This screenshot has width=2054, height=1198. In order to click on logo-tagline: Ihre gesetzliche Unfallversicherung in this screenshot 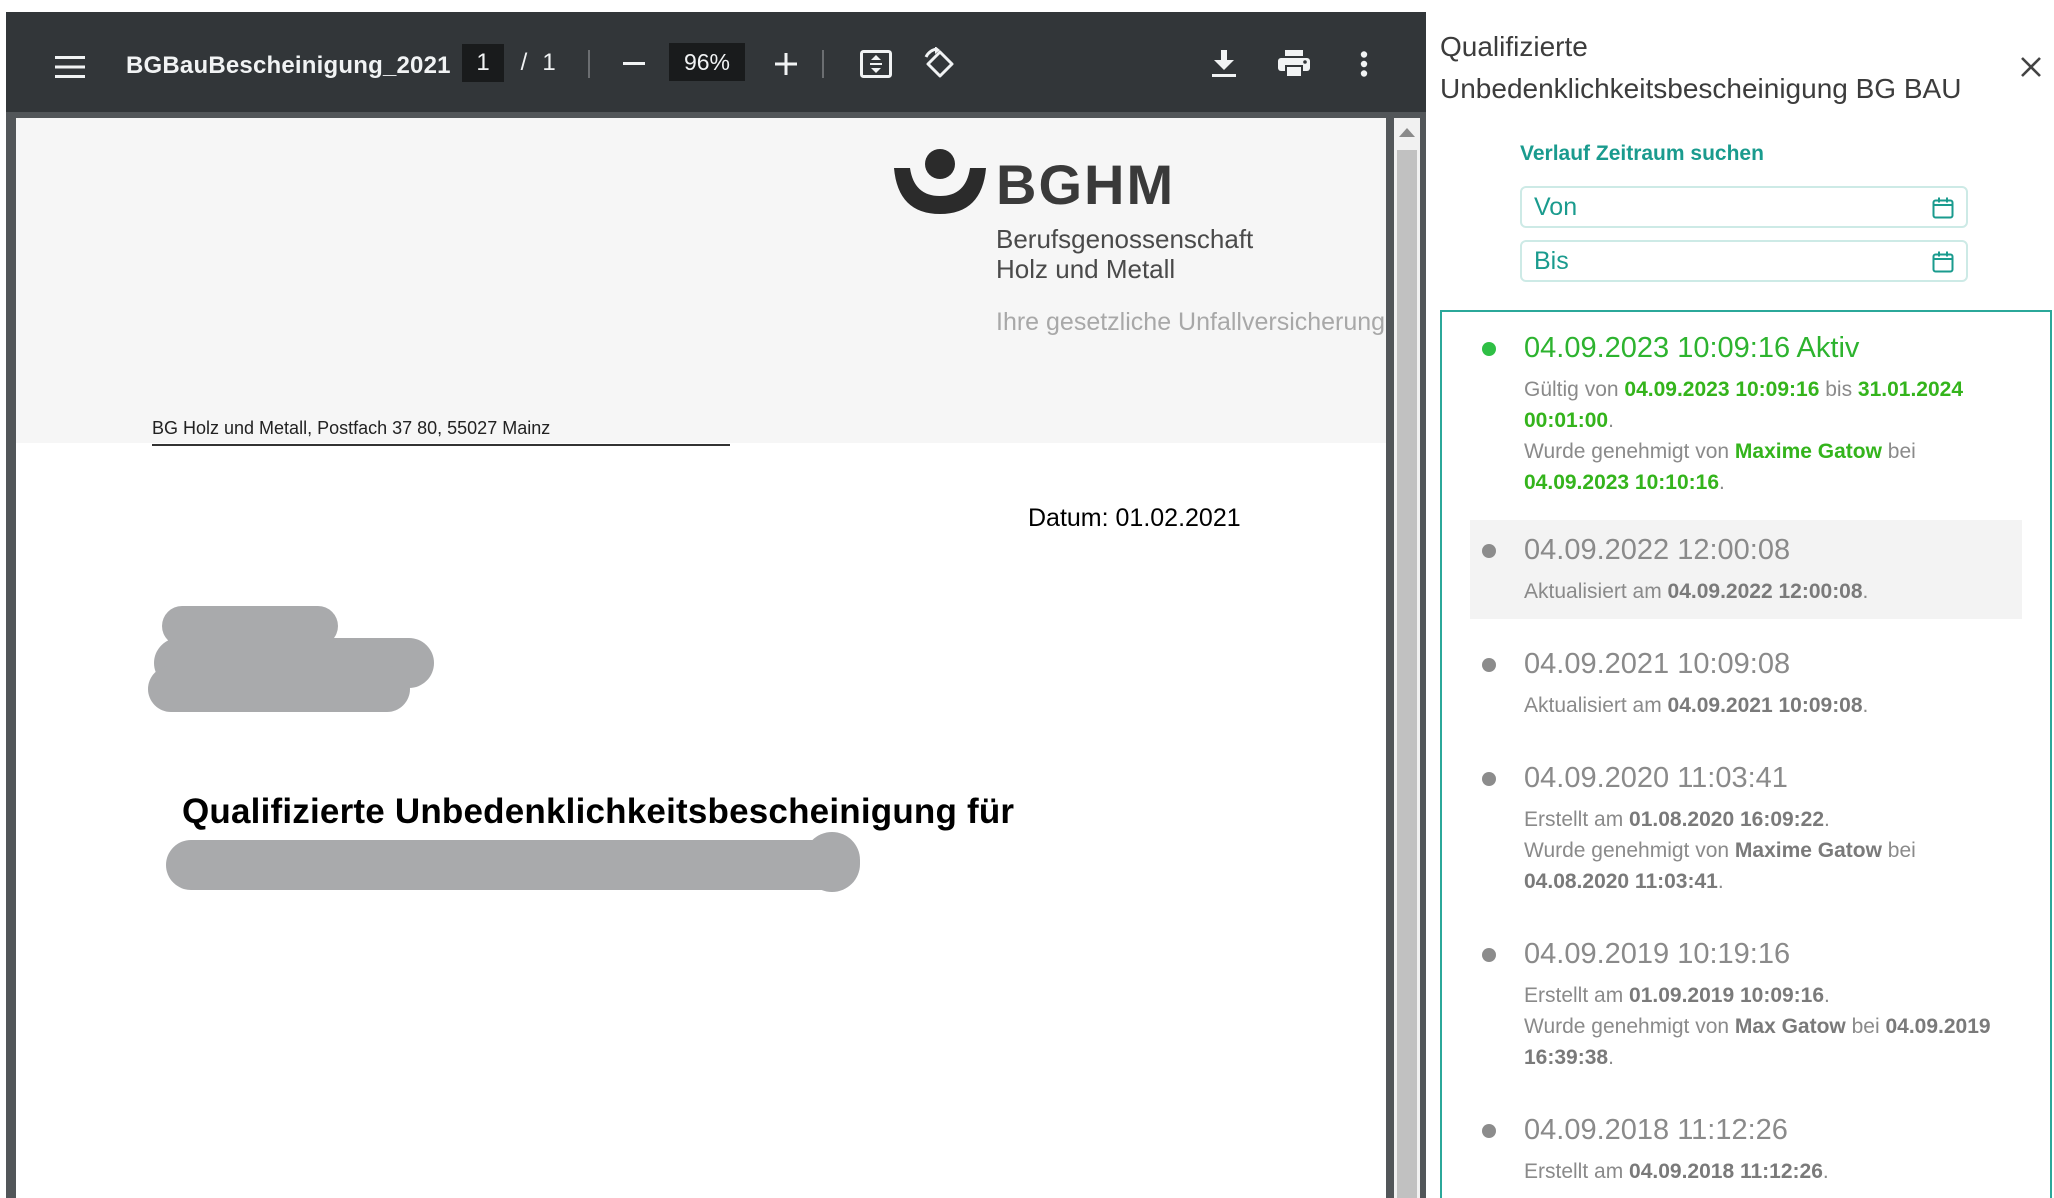, I will do `click(1191, 322)`.